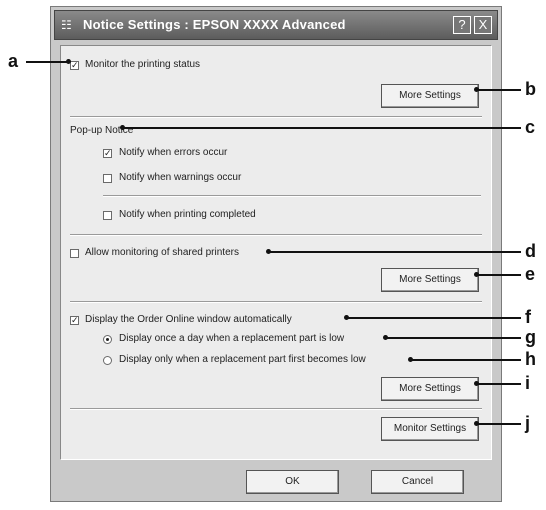  Describe the element at coordinates (68, 61) in the screenshot. I see `callout-dot-a` at that location.